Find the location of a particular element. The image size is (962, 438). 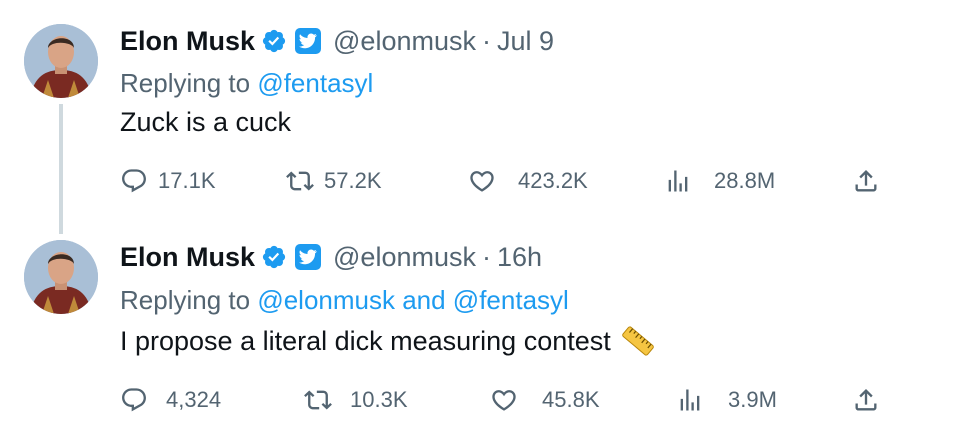

like-count: 45.8K is located at coordinates (571, 399).